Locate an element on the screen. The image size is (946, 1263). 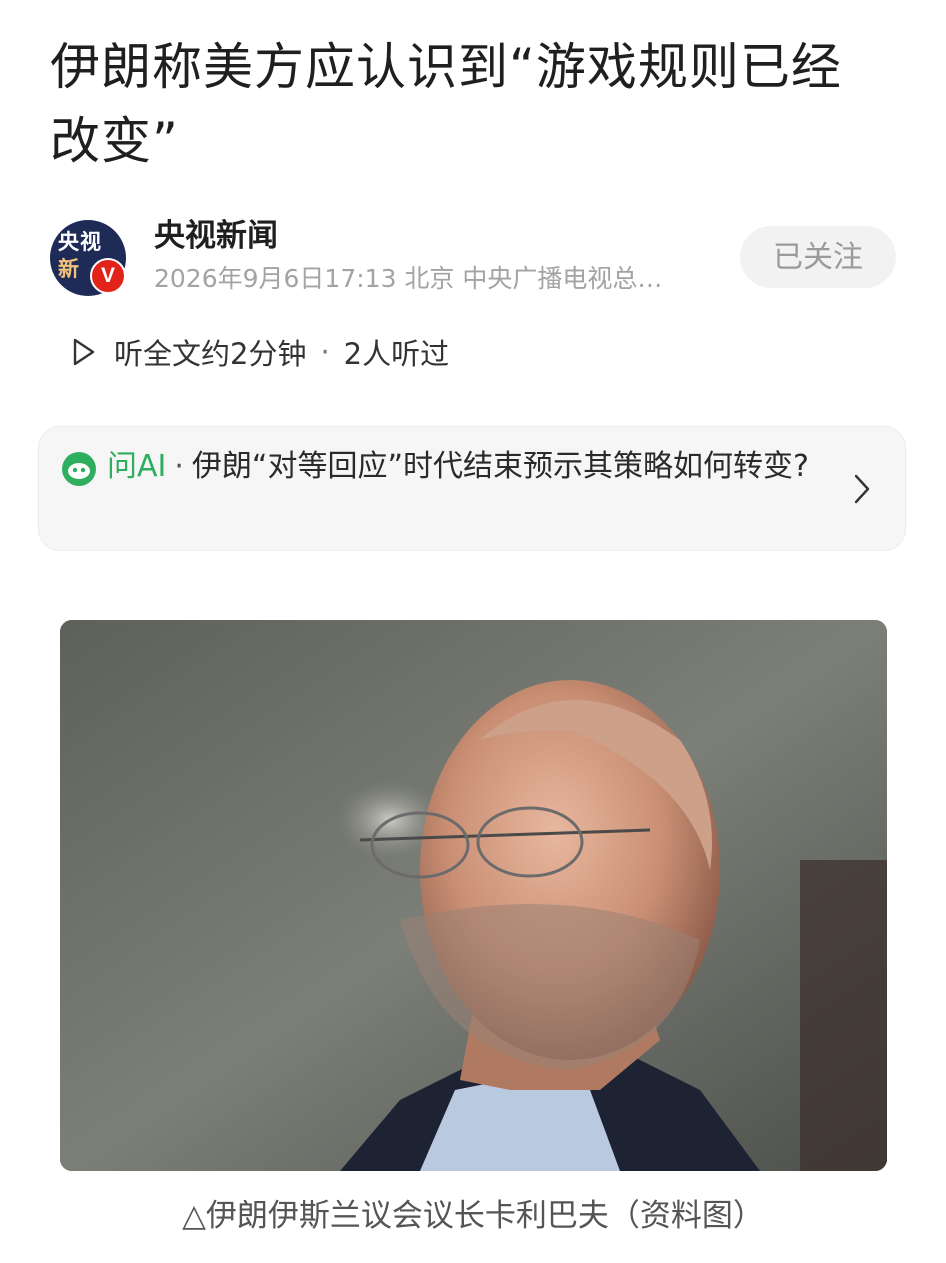
listen-duration: 听全文约2分钟 is located at coordinates (210, 354).